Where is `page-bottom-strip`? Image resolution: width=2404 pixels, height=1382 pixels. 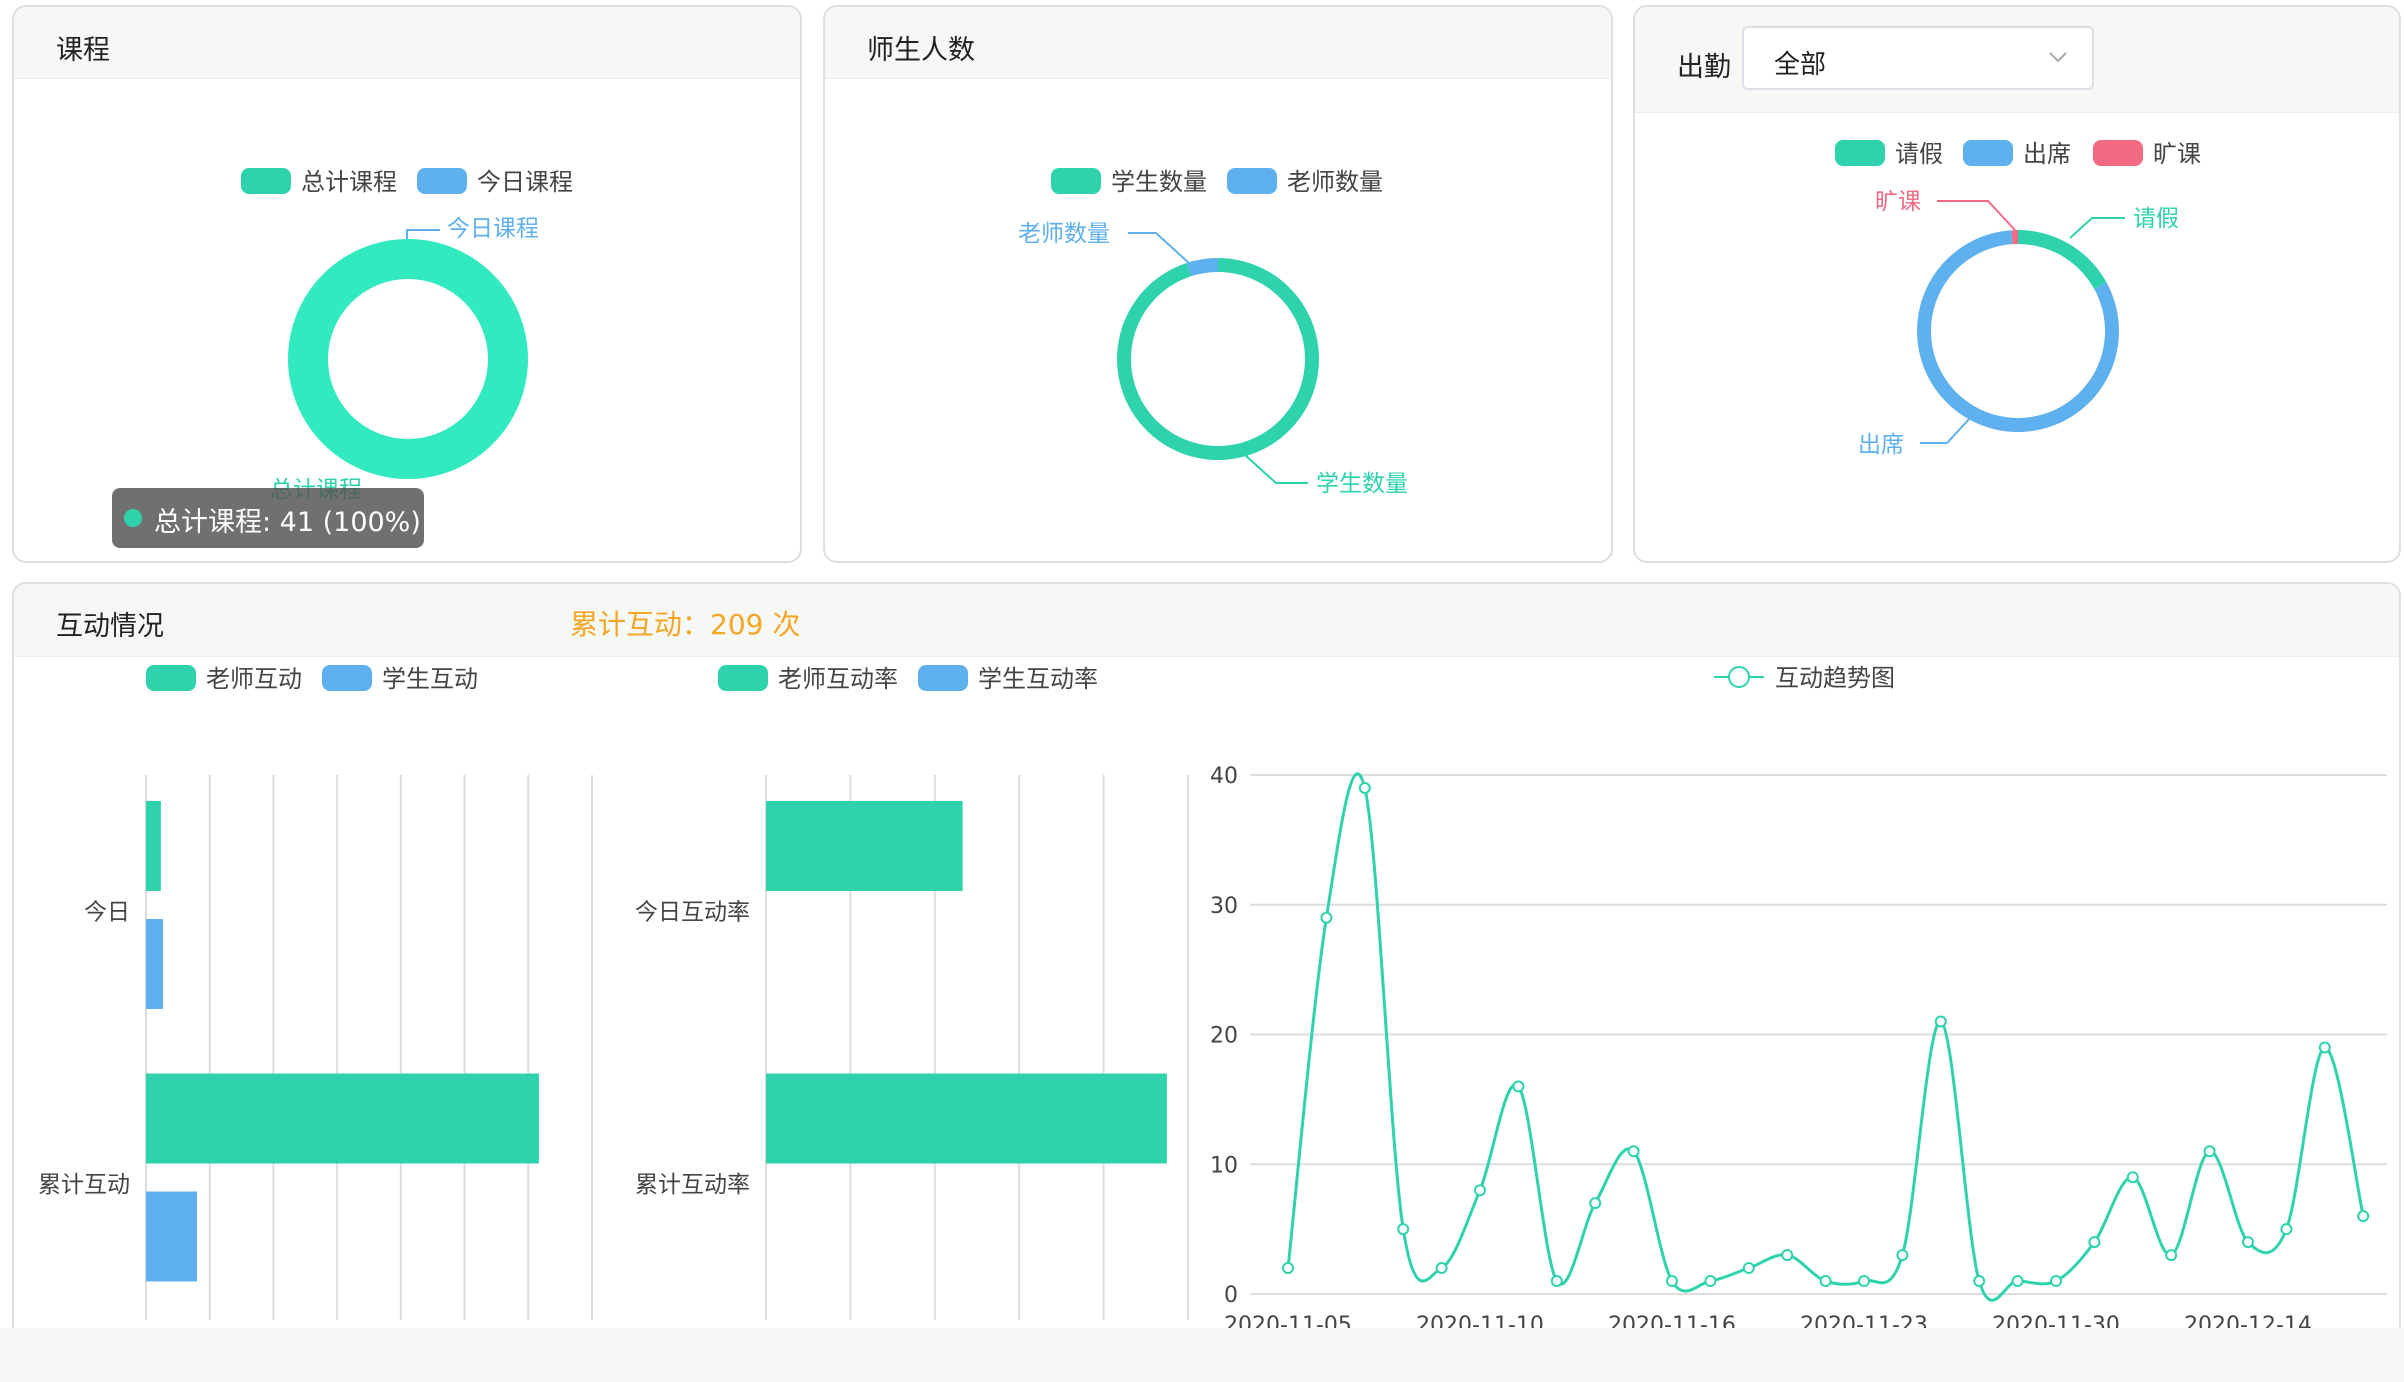
page-bottom-strip is located at coordinates (1202, 1355).